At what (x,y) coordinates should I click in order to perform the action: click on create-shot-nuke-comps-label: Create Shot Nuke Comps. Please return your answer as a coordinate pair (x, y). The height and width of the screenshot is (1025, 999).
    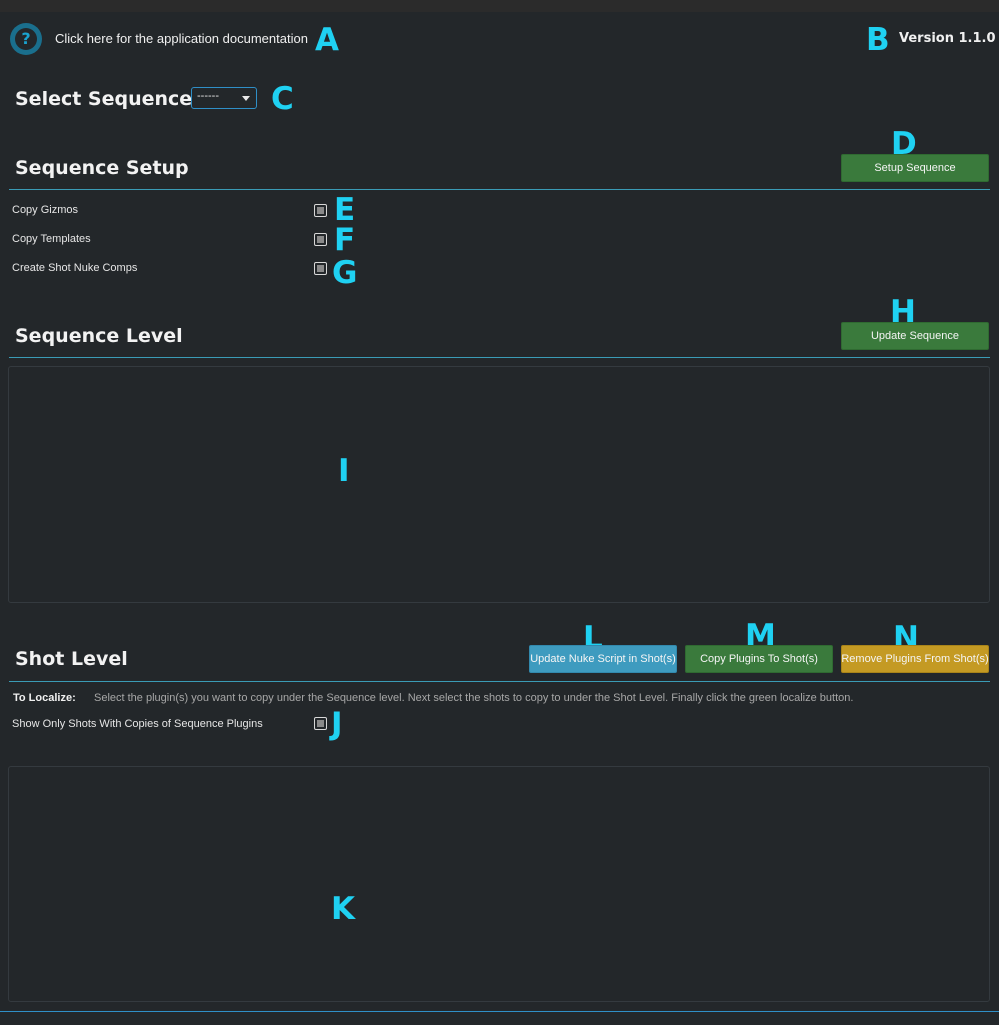
    Looking at the image, I should click on (75, 268).